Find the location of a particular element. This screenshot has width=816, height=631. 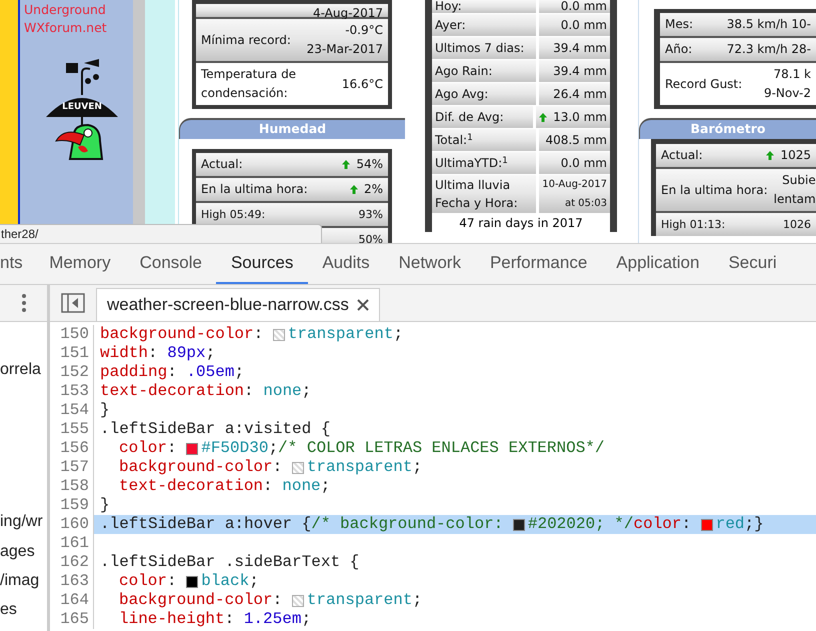

stat-value: 23-Mar-2017 is located at coordinates (344, 49).